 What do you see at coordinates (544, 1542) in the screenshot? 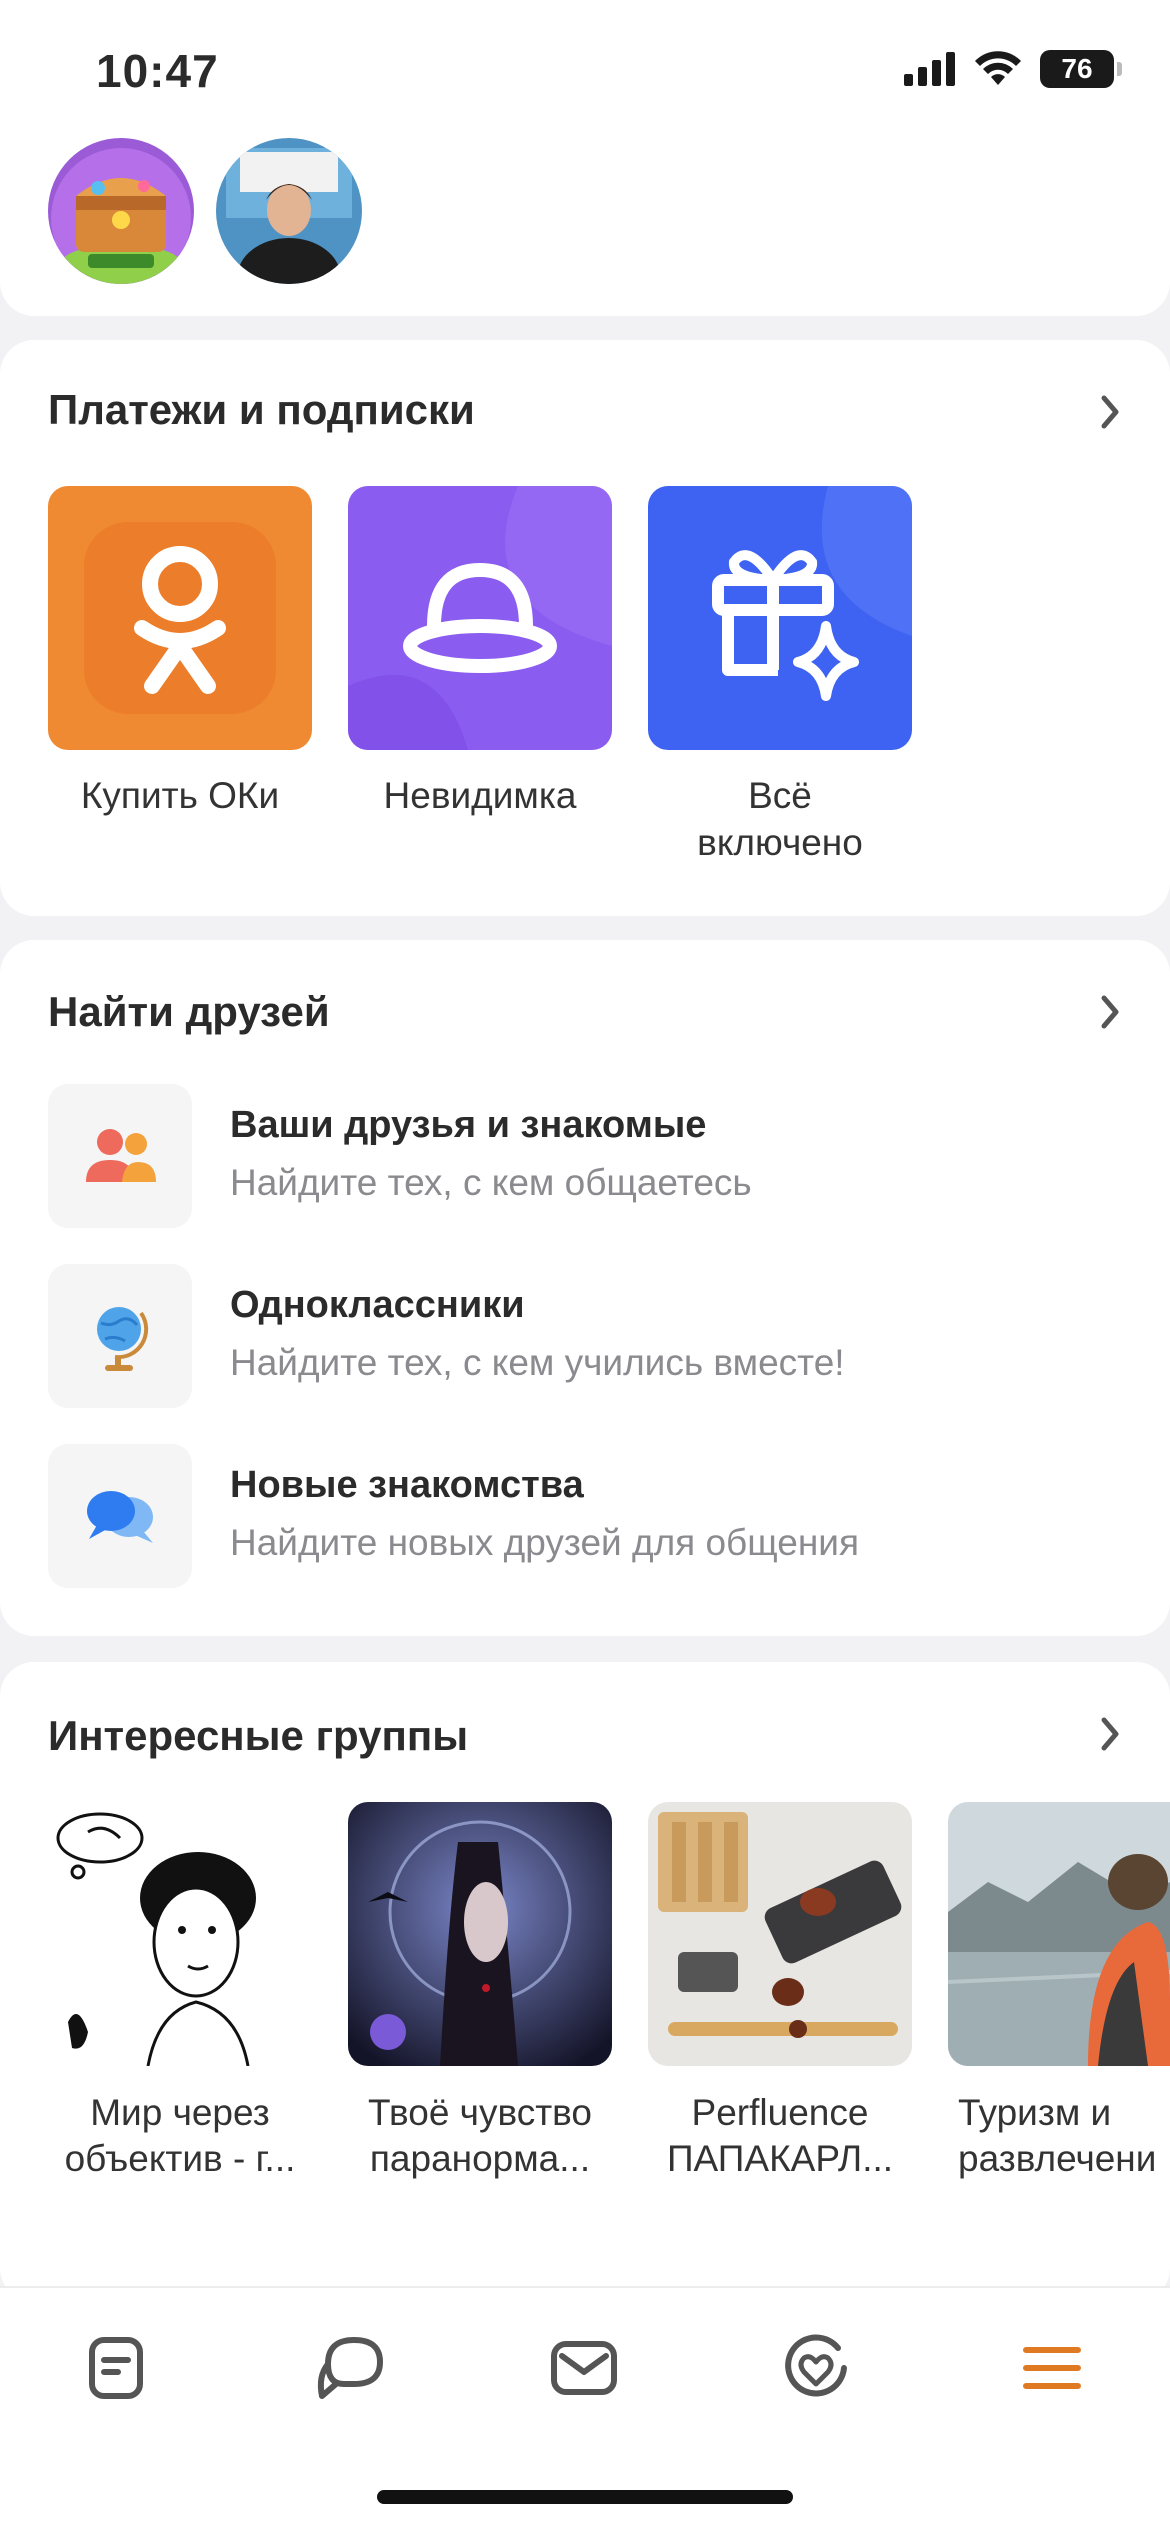
I see `new-acquaintances-row-subtitle: Найдите новых друзей для общения` at bounding box center [544, 1542].